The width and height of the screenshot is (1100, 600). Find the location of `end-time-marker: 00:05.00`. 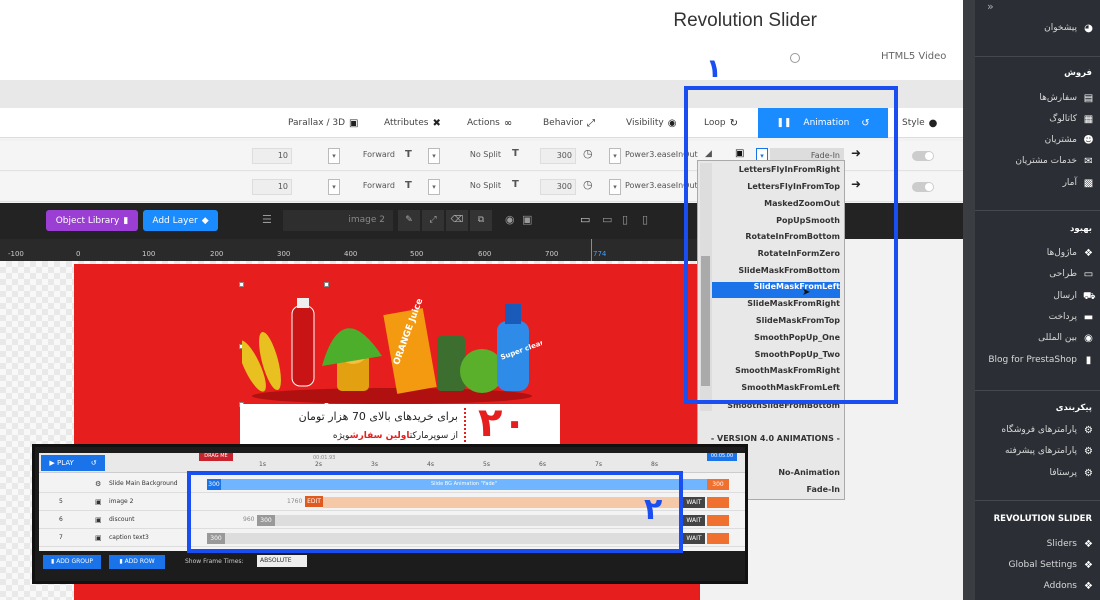

end-time-marker: 00:05.00 is located at coordinates (722, 457).